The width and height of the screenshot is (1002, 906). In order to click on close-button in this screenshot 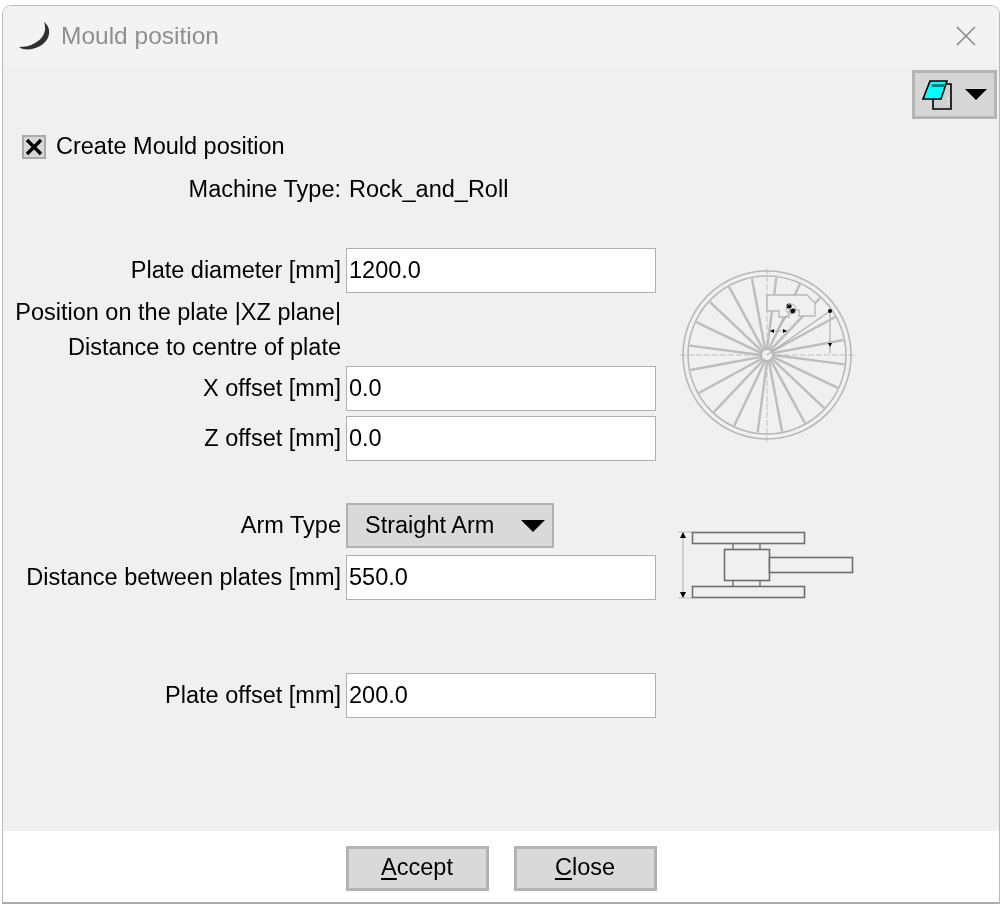, I will do `click(966, 36)`.